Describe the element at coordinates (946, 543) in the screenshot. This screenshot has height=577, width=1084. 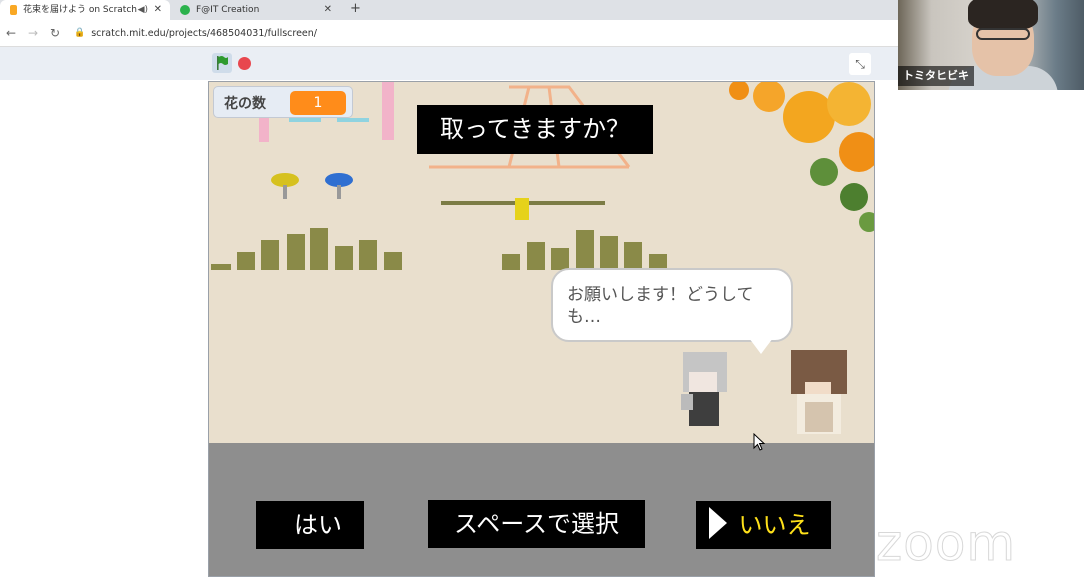
I see `zoom-watermark: zoom` at that location.